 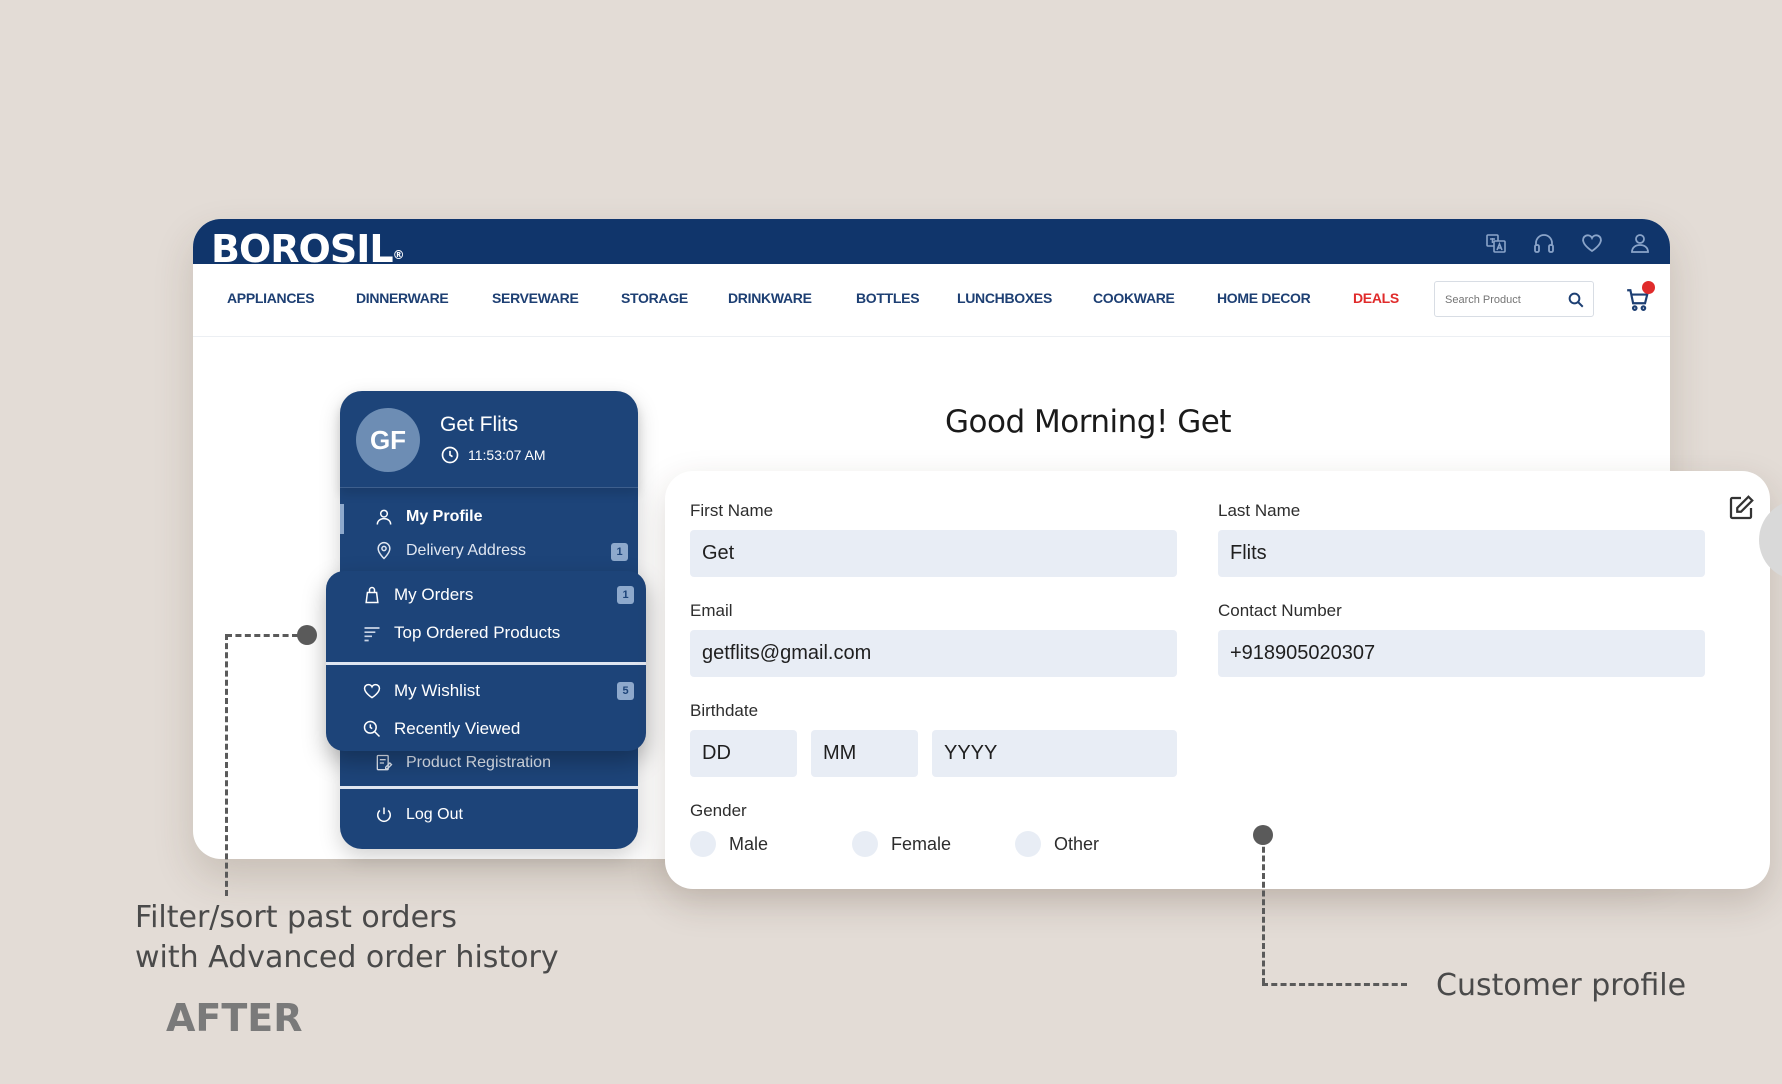 I want to click on annotation-left-line2: with Advanced order history, so click(x=347, y=957).